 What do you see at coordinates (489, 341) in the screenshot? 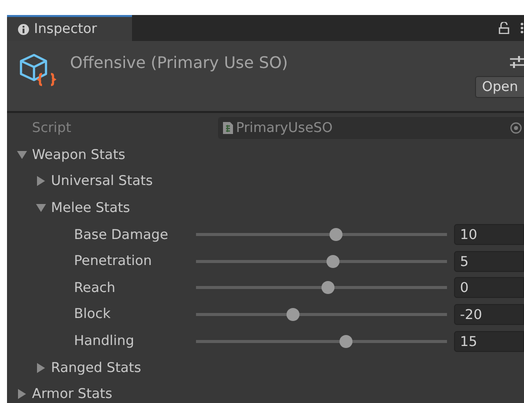
I see `number-field: 15` at bounding box center [489, 341].